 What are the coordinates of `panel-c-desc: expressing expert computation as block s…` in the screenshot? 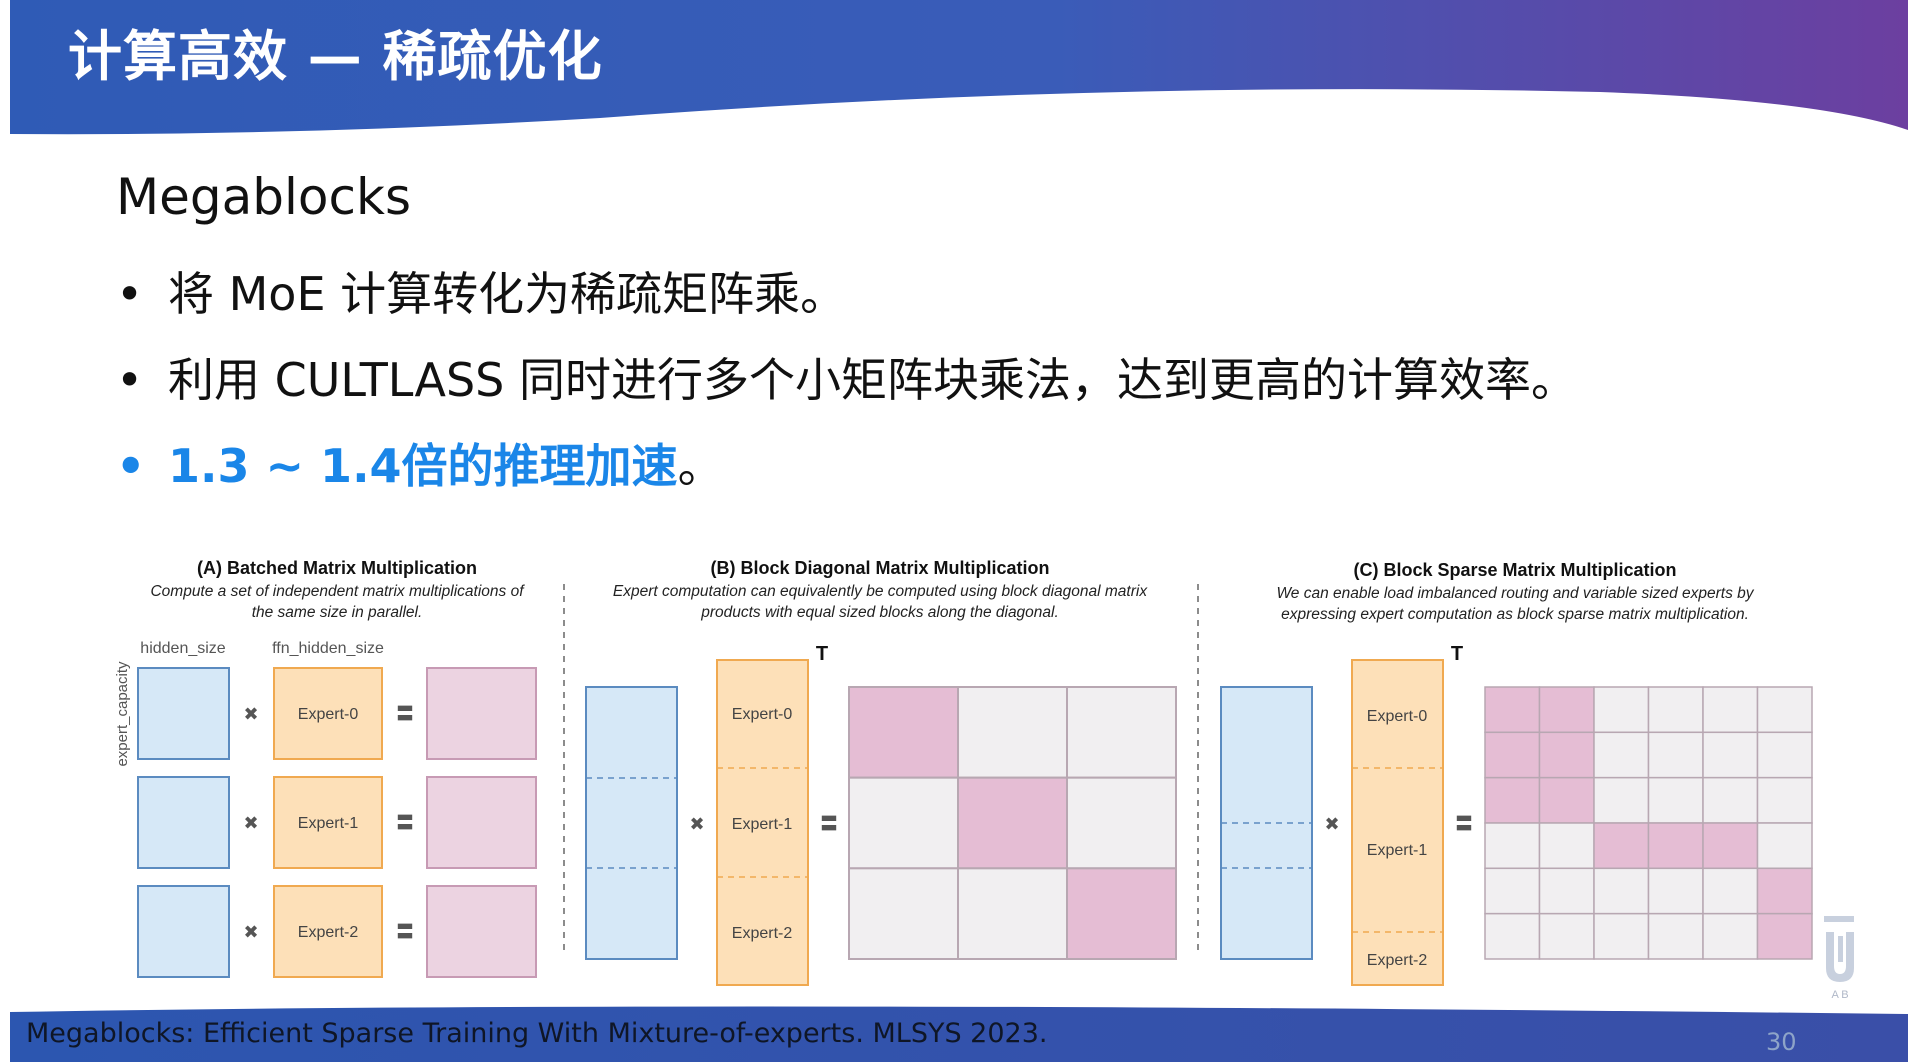 It's located at (1515, 614).